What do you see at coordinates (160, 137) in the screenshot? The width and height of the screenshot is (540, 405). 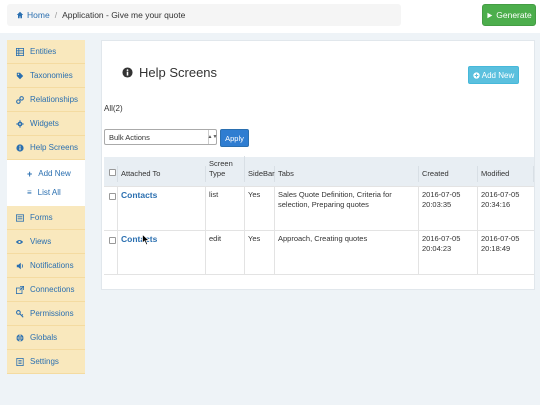 I see `bulk-actions-select: Bulk Actions ▲▼` at bounding box center [160, 137].